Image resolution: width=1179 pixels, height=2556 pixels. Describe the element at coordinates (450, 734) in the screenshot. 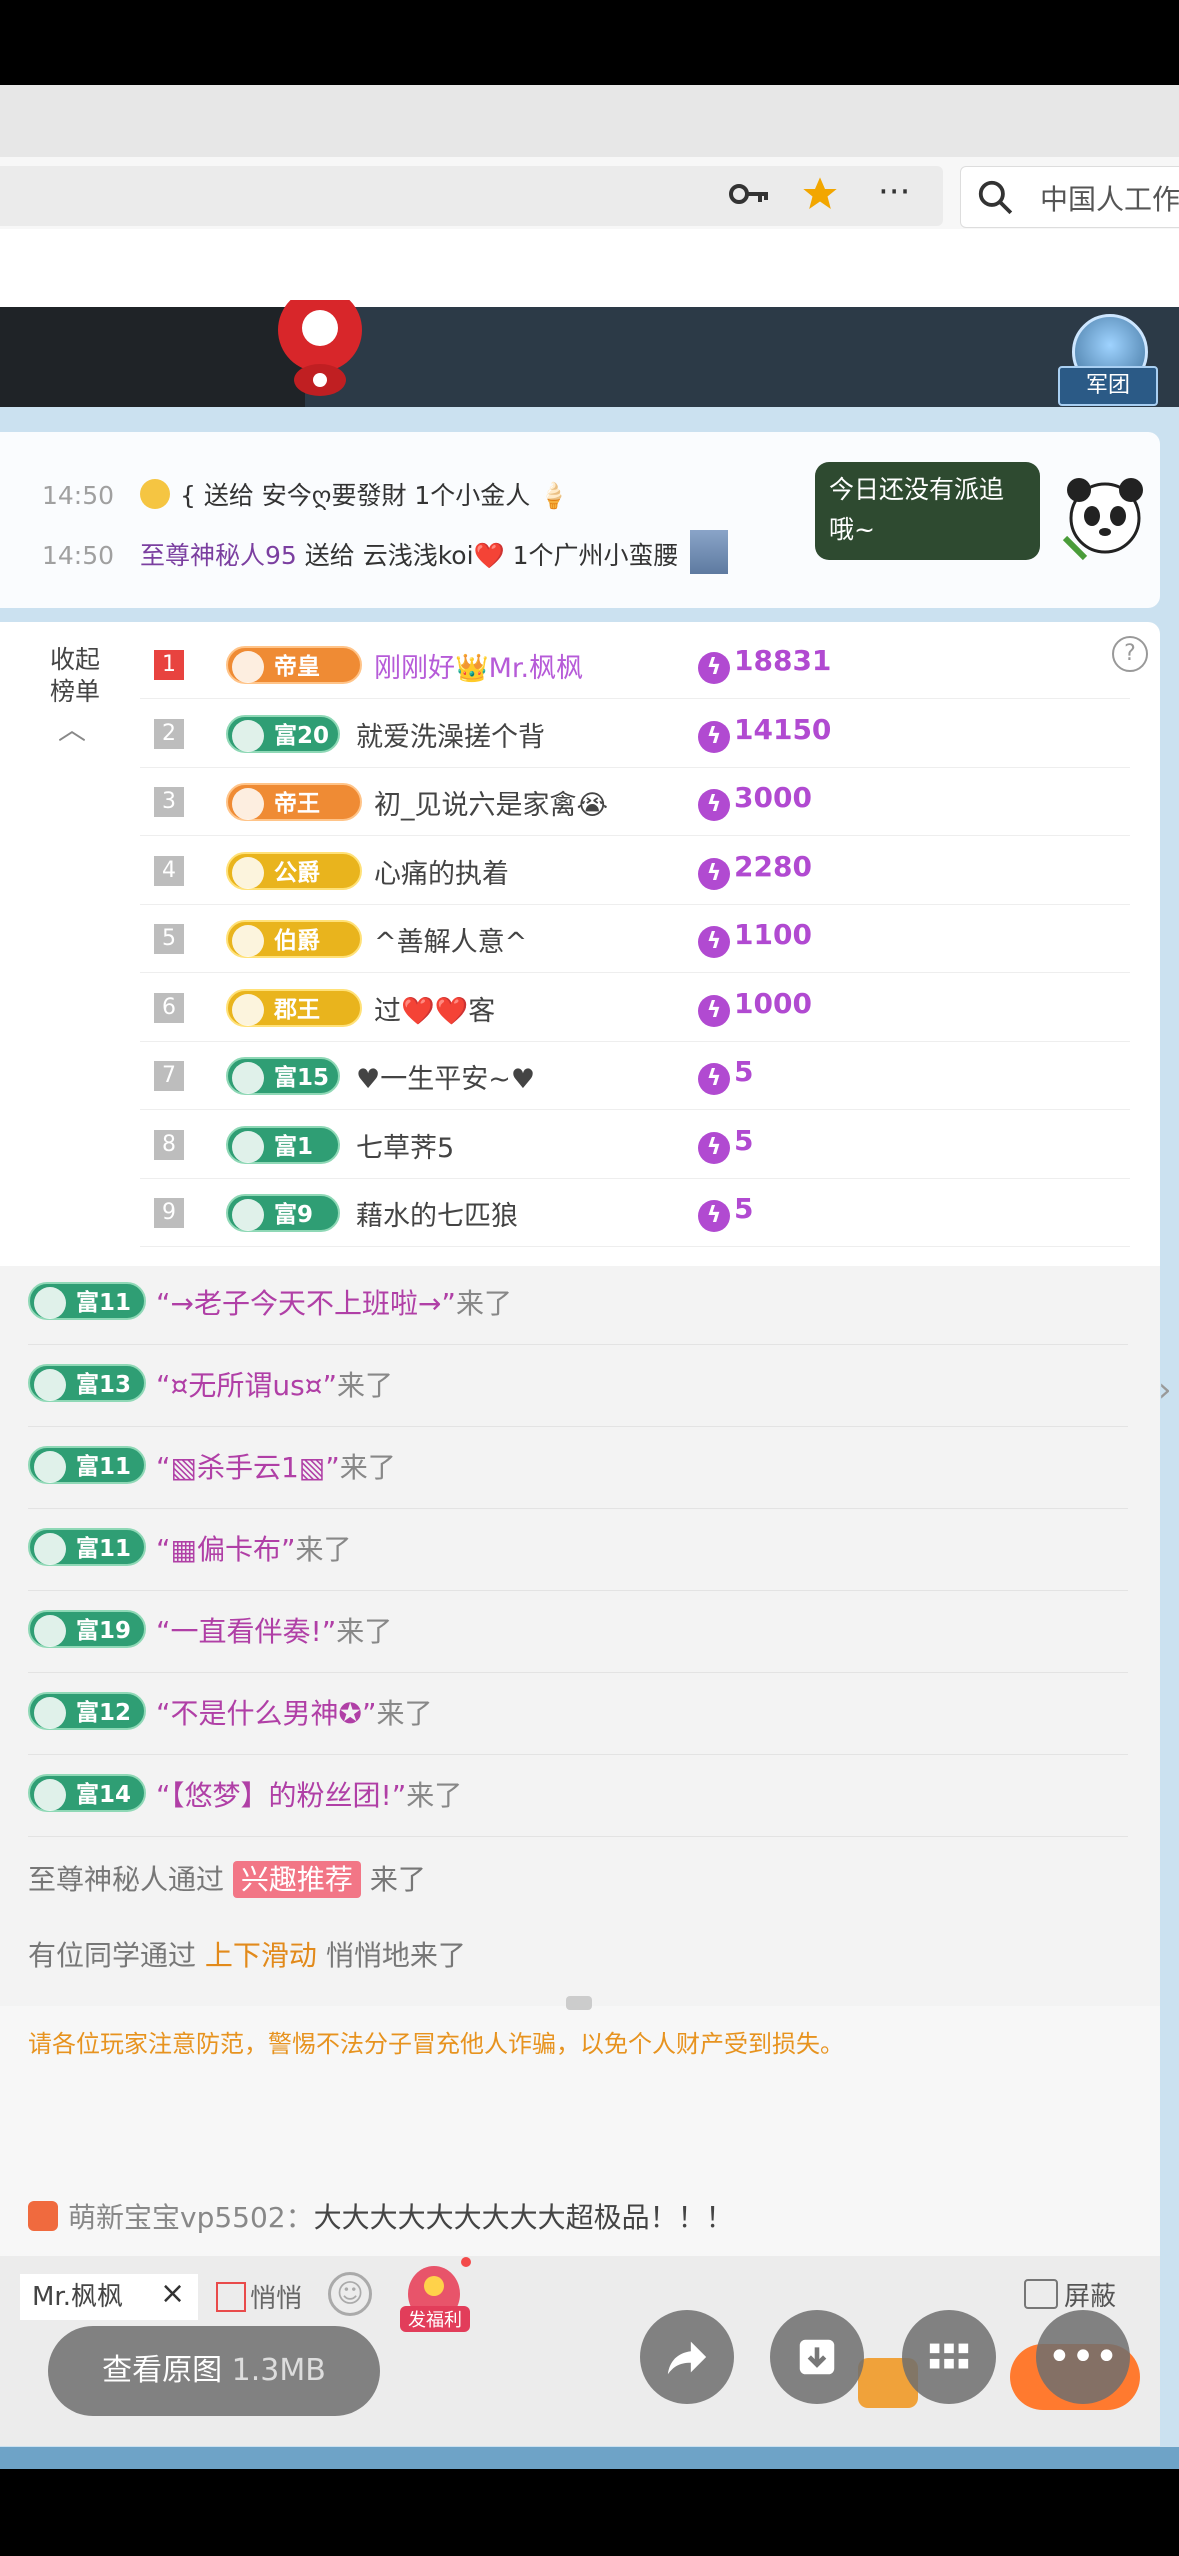

I see `rank-user-name: 就爱洗澡搓个背` at that location.